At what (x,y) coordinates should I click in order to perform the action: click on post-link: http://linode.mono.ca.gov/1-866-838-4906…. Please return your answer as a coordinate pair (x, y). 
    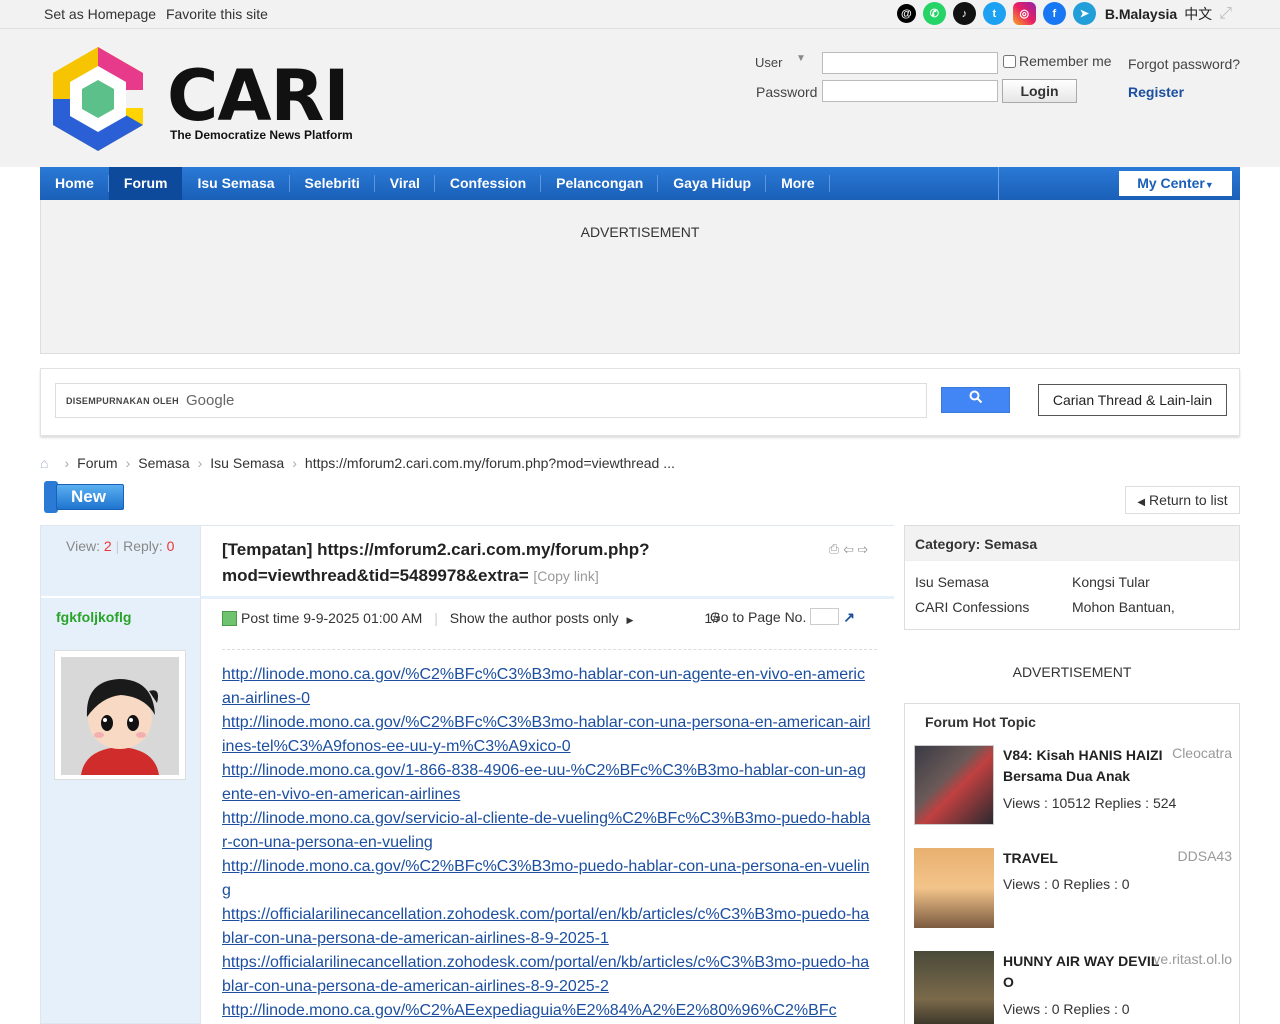
    Looking at the image, I should click on (547, 783).